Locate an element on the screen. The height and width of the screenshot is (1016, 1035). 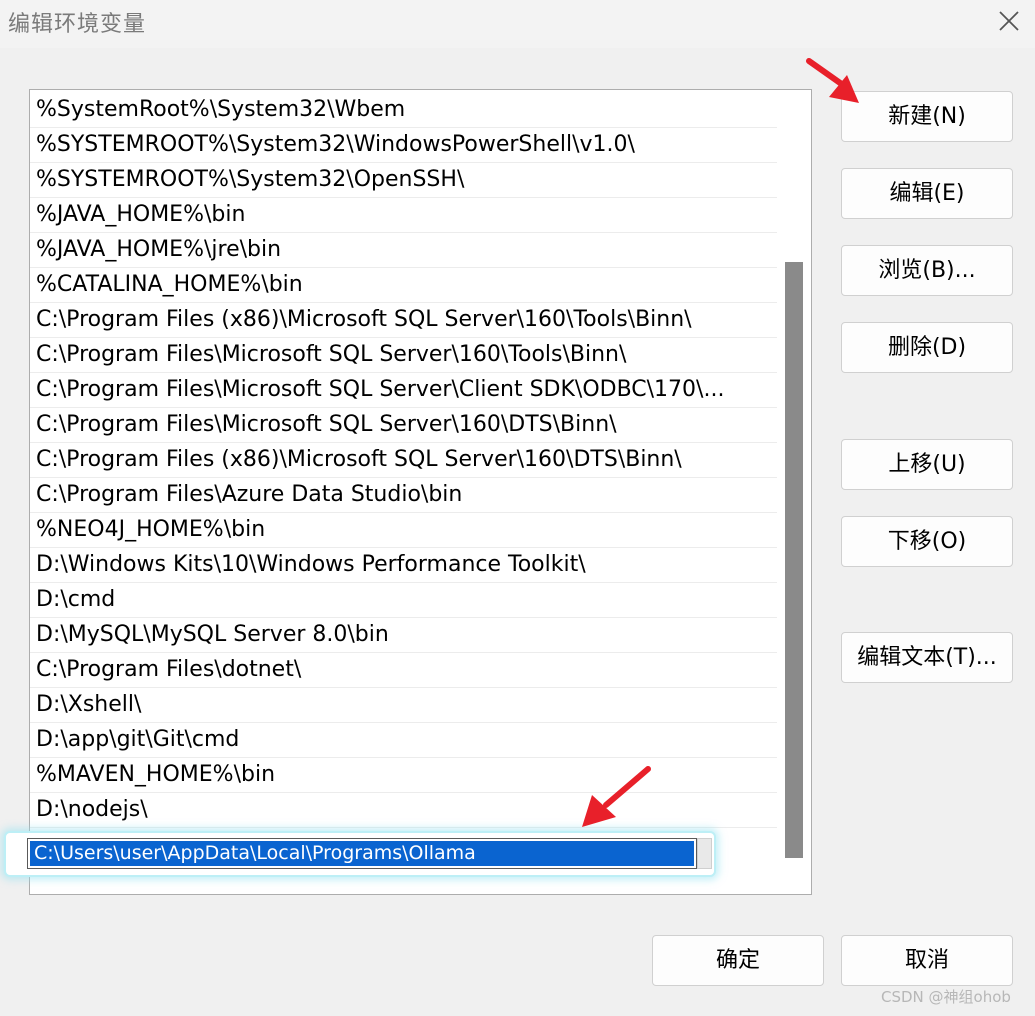
close-button is located at coordinates (1009, 21).